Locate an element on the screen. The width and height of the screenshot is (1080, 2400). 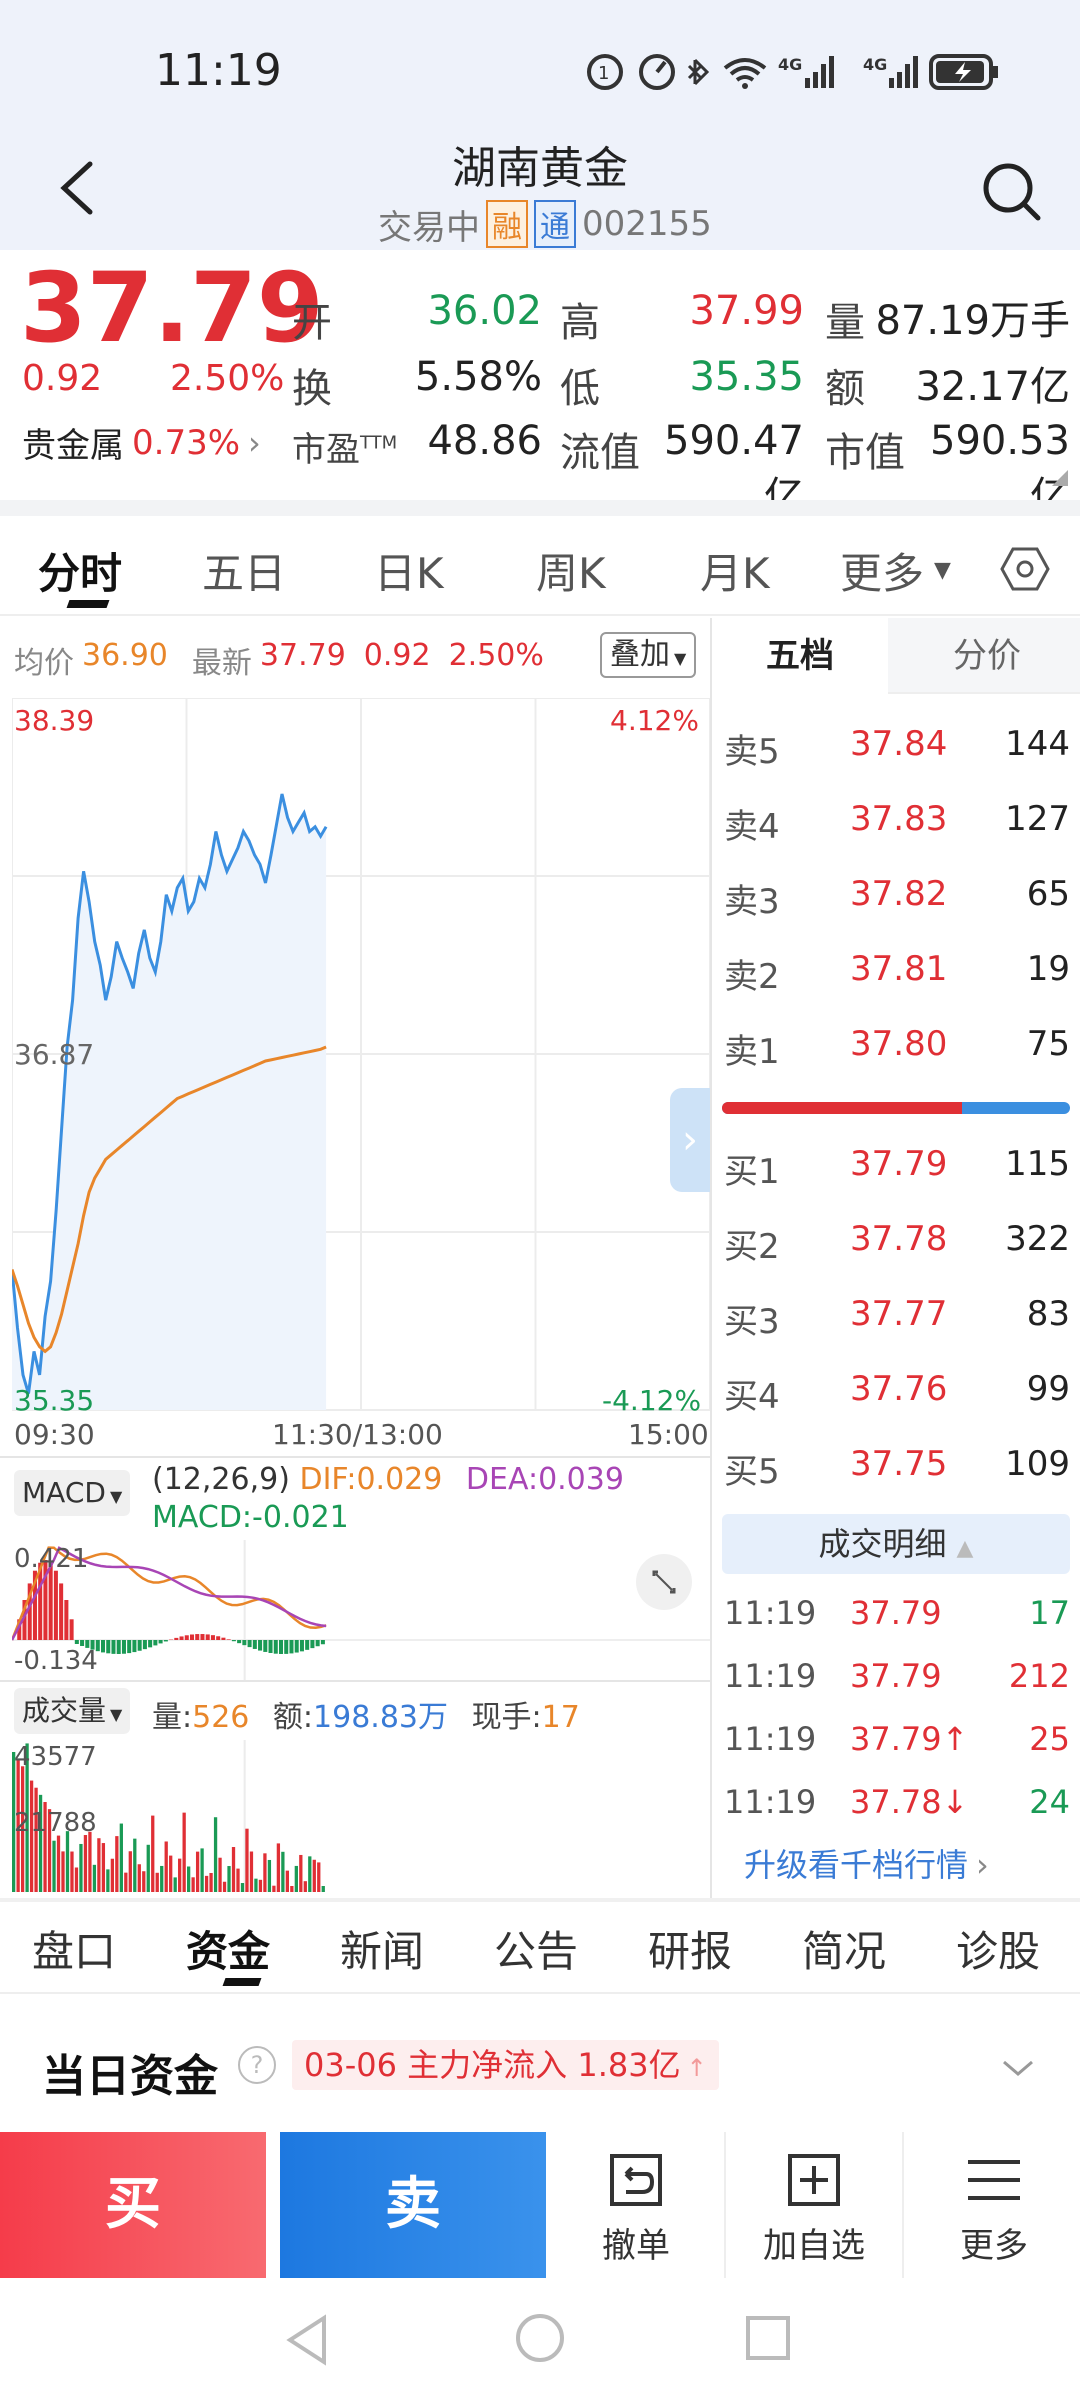
plus-box-icon is located at coordinates (814, 2180).